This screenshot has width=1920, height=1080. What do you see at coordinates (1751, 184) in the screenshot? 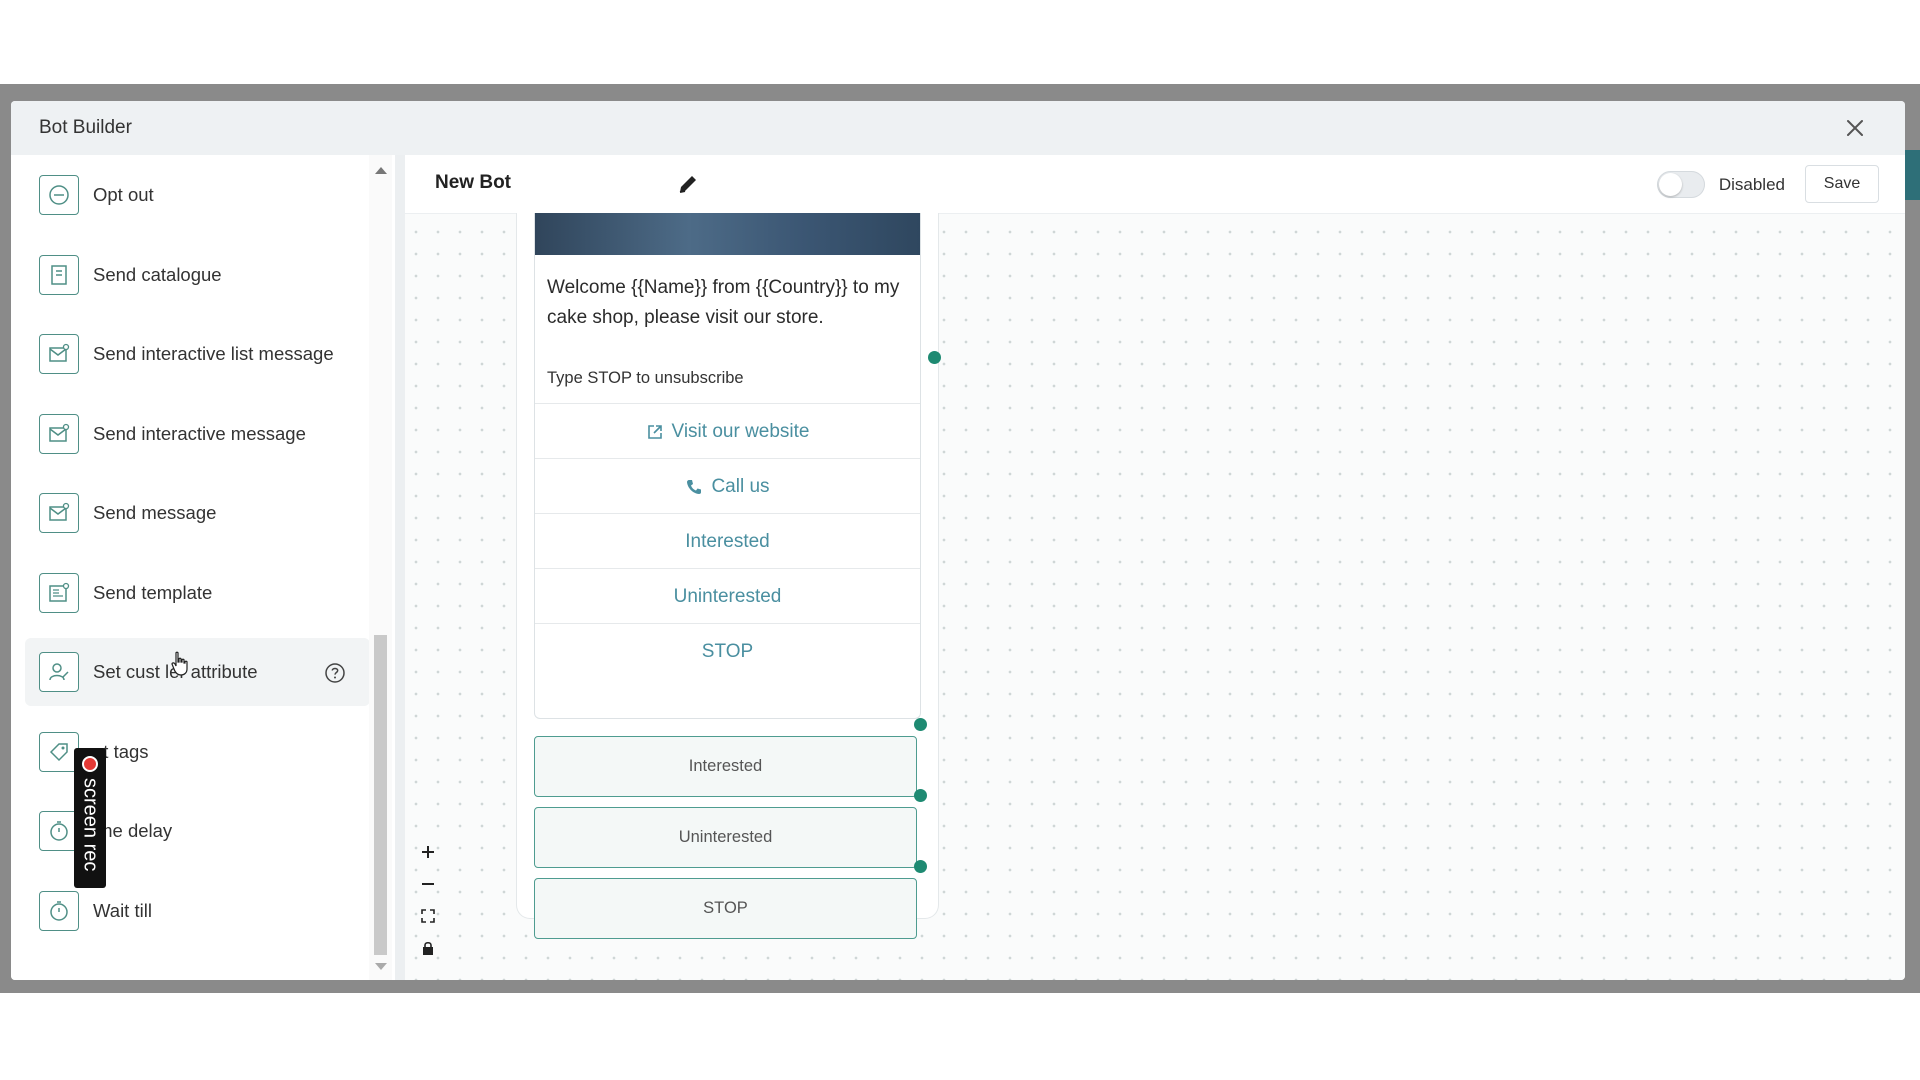
I see `toggle-status-label: Disabled` at bounding box center [1751, 184].